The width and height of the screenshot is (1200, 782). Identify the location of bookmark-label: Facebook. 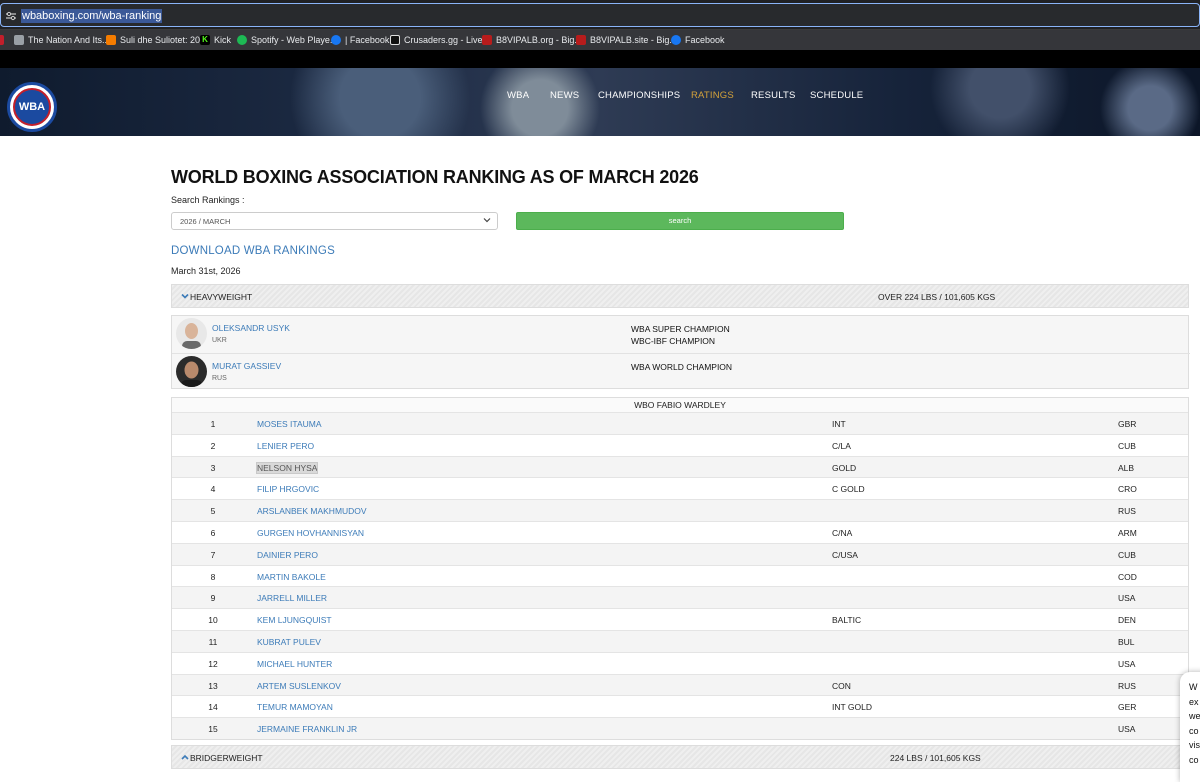
(705, 40).